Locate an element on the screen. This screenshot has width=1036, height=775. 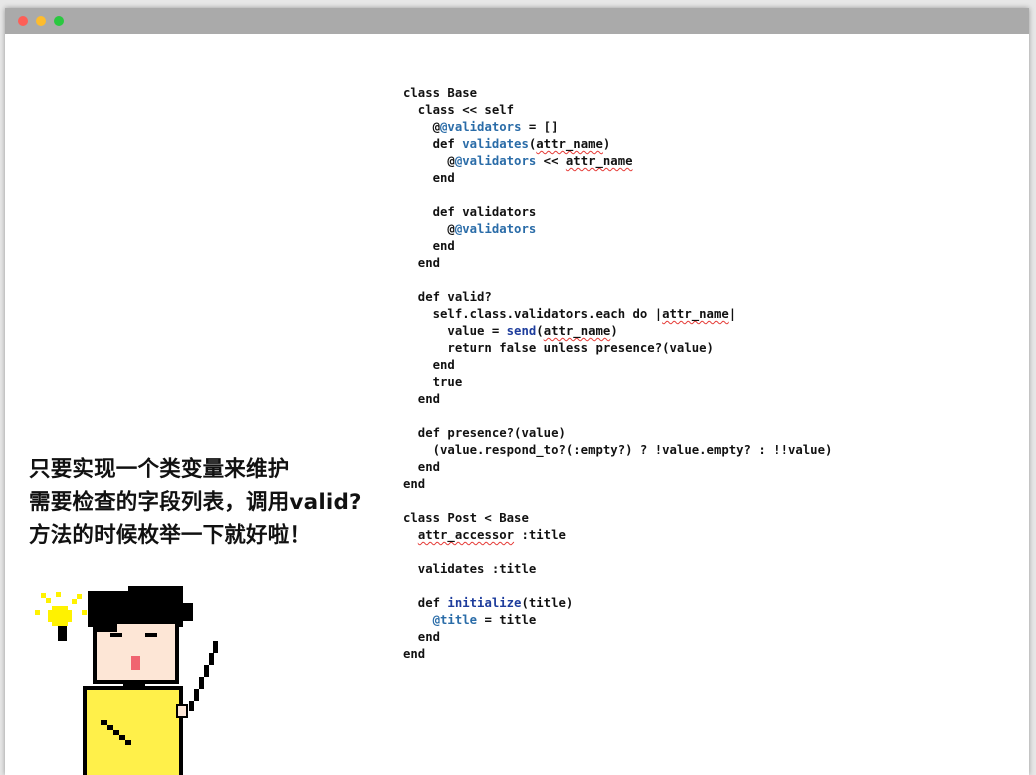
caption-line-2: 需要检查的字段列表，调用valid? is located at coordinates (195, 502).